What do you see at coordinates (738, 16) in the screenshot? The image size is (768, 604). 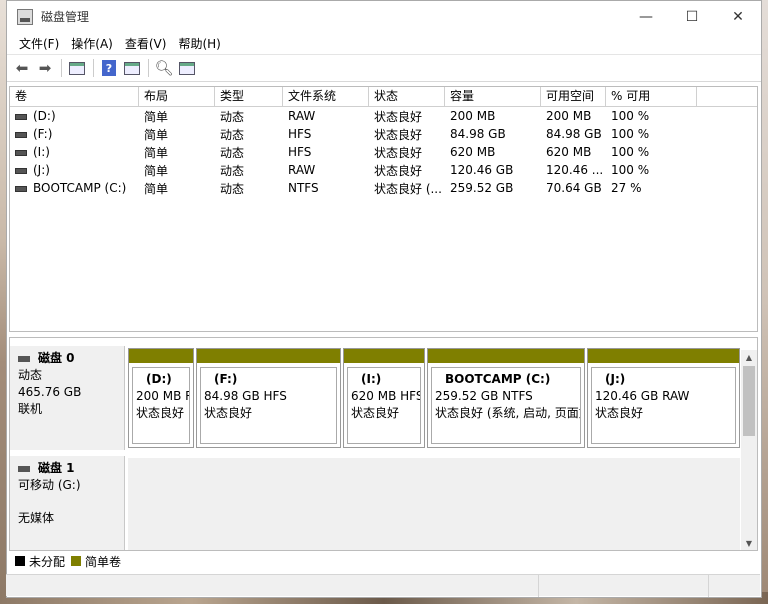 I see `close-button: ✕` at bounding box center [738, 16].